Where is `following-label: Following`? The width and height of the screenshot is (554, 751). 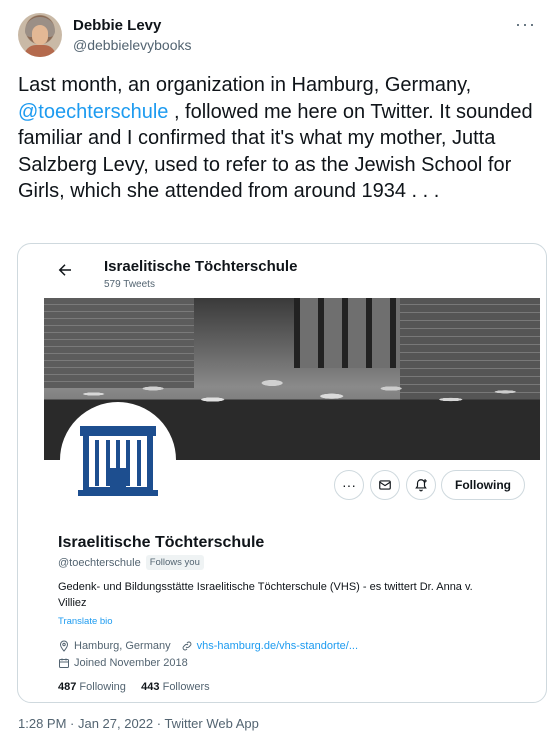 following-label: Following is located at coordinates (102, 687).